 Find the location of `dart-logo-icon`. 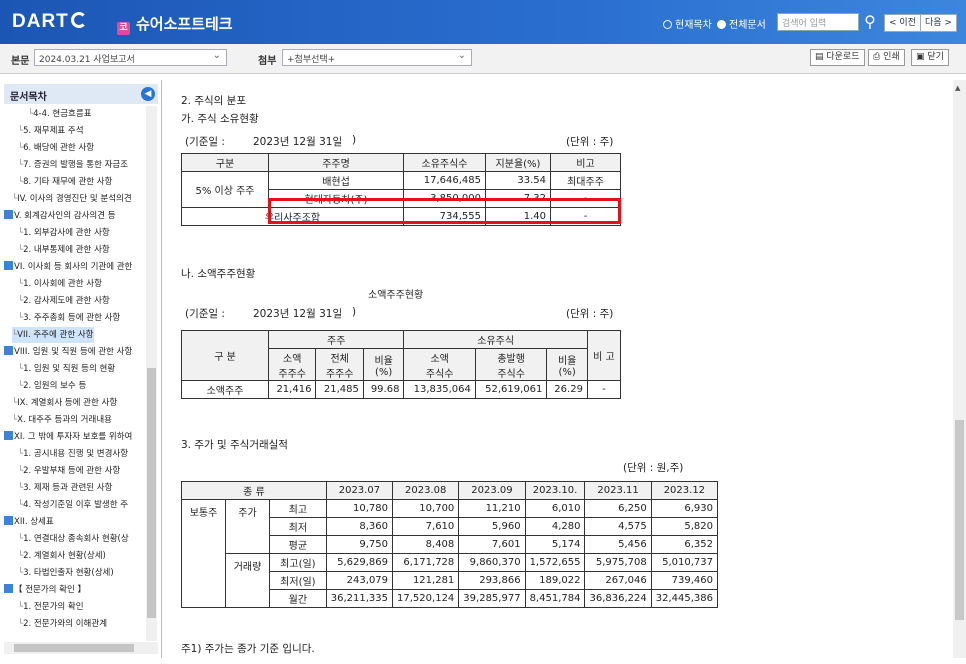

dart-logo-icon is located at coordinates (78, 20).